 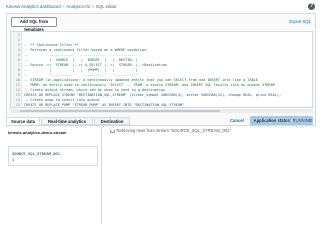 I want to click on application-status: Application status: RUNNING, so click(x=283, y=121).